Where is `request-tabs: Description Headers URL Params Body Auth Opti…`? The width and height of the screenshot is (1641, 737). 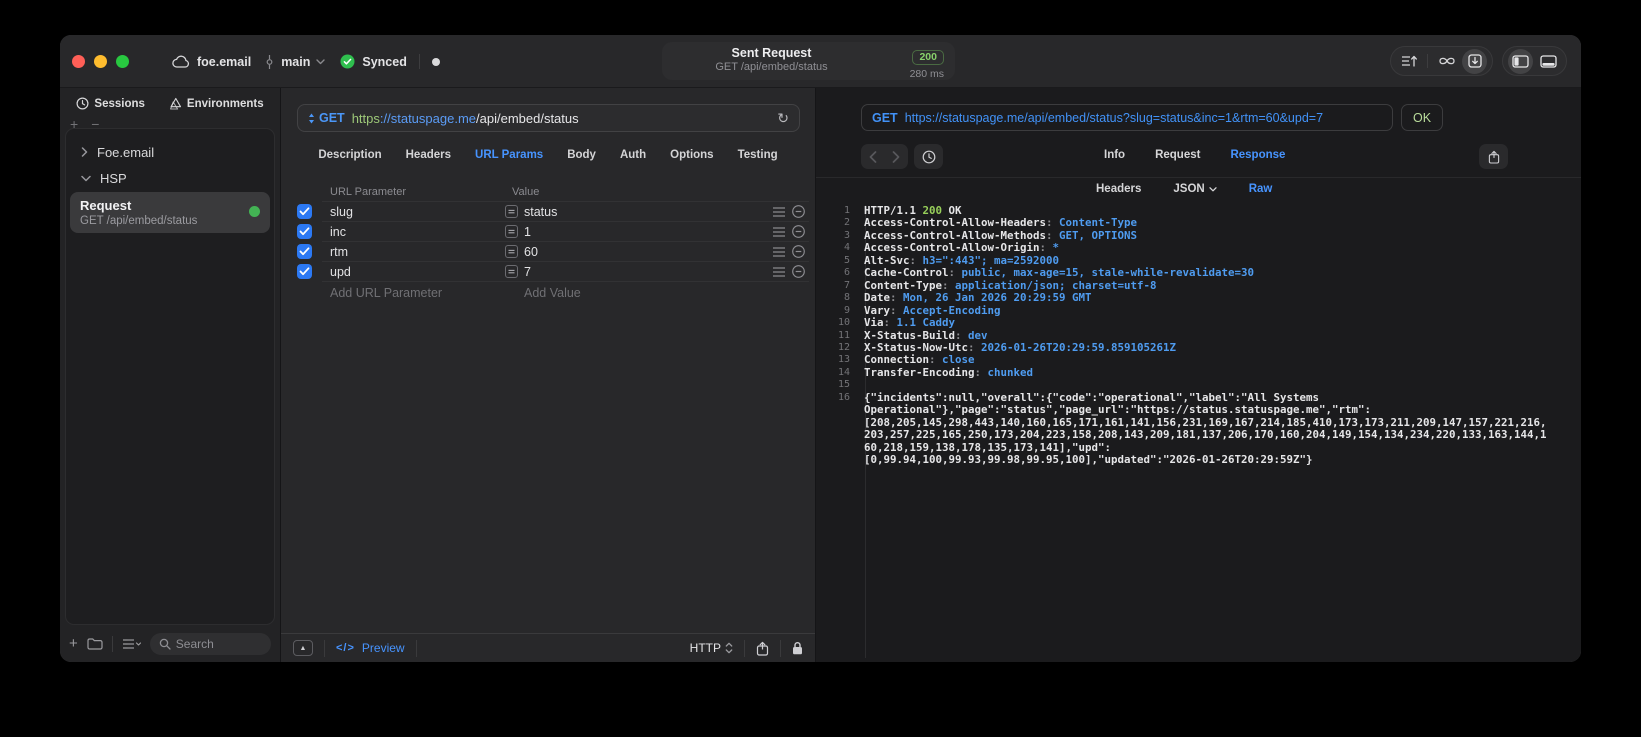 request-tabs: Description Headers URL Params Body Auth Opti… is located at coordinates (548, 155).